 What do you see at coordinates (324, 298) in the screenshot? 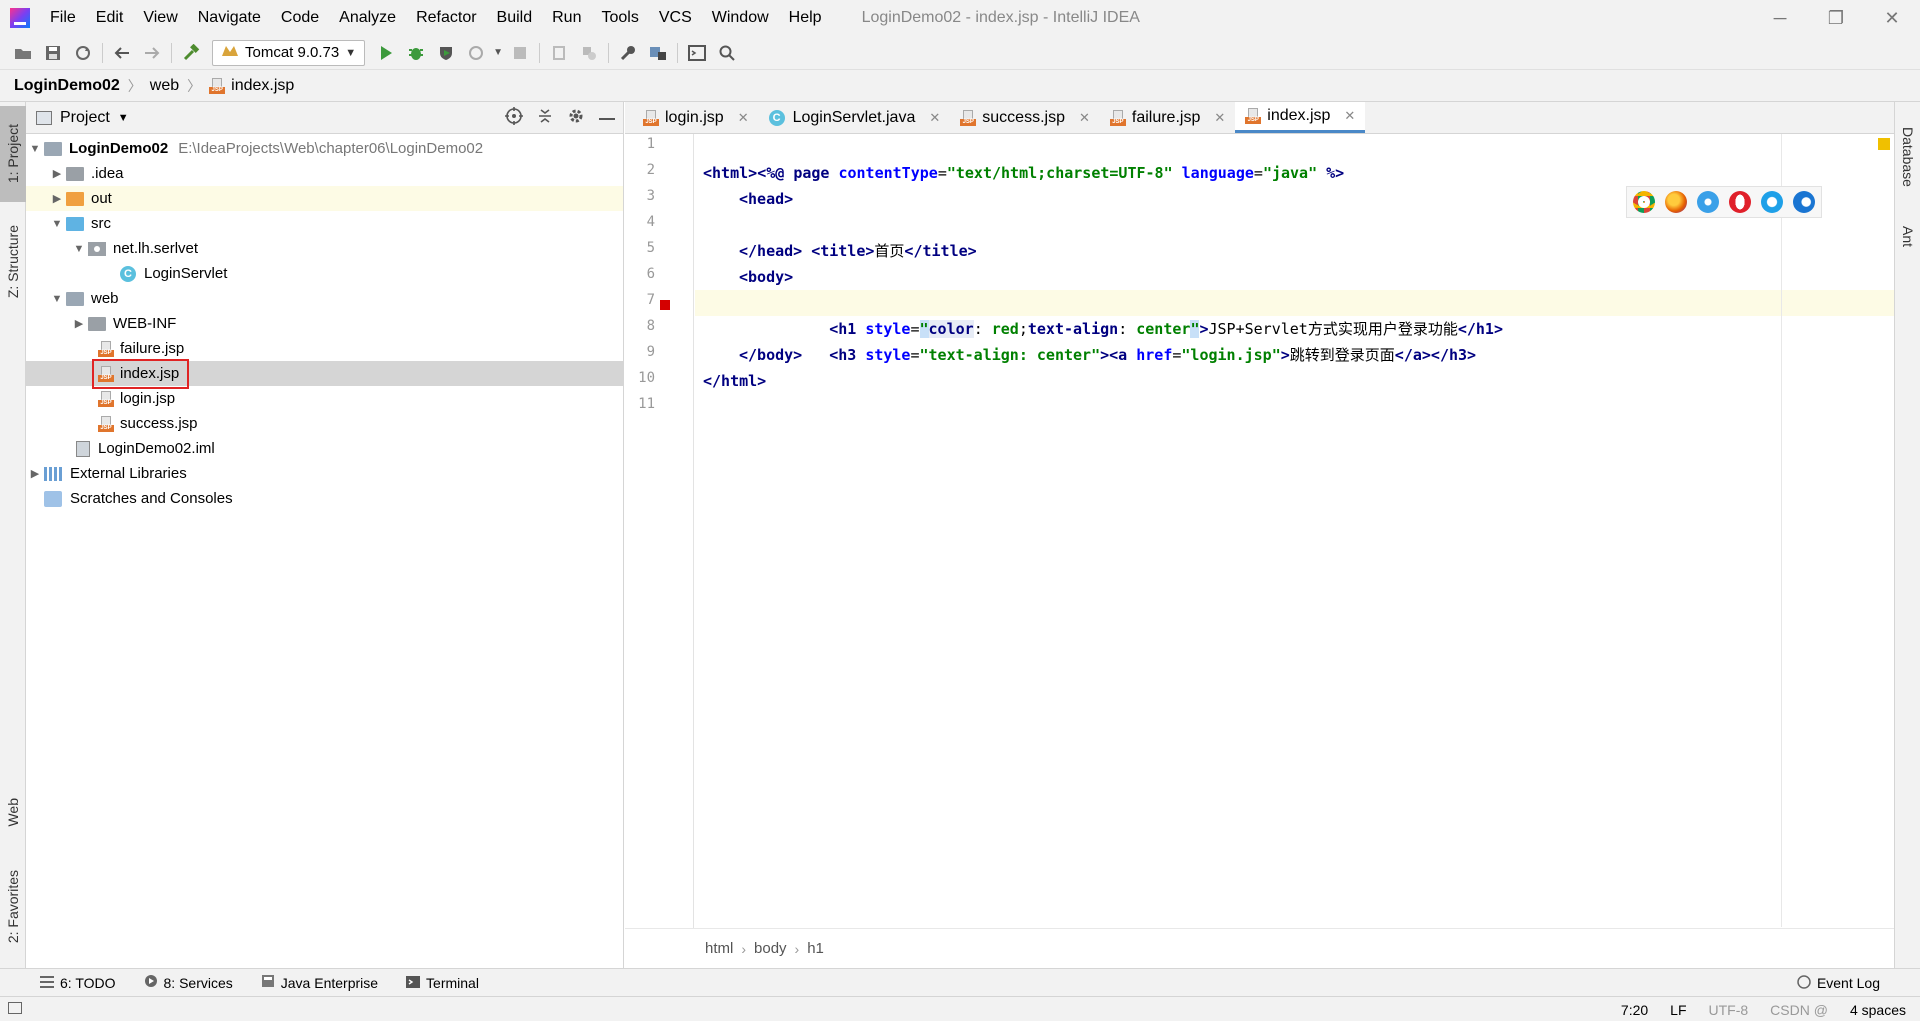
I see `tree-item-web: ▼ web` at bounding box center [324, 298].